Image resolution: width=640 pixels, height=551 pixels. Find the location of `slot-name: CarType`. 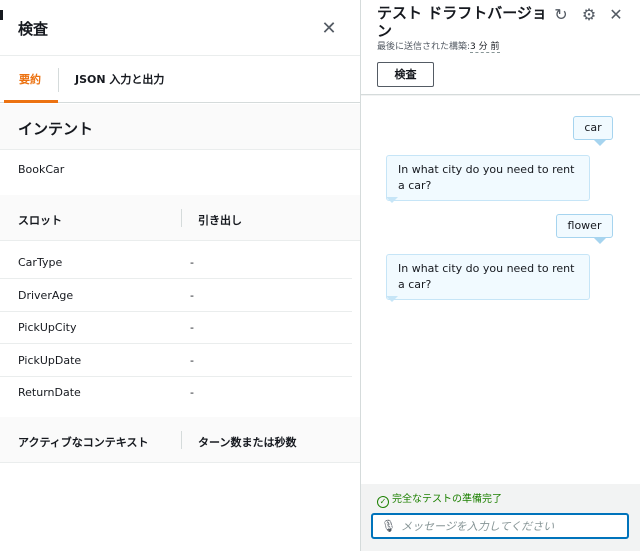

slot-name: CarType is located at coordinates (40, 262).